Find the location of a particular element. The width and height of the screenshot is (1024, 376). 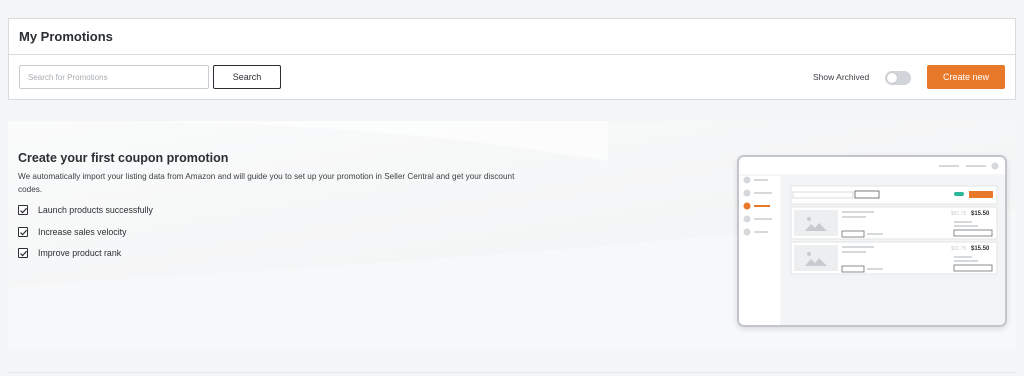

app-preview-illustration: $91.75 $15.50 $91.75 $15.50 is located at coordinates (872, 241).